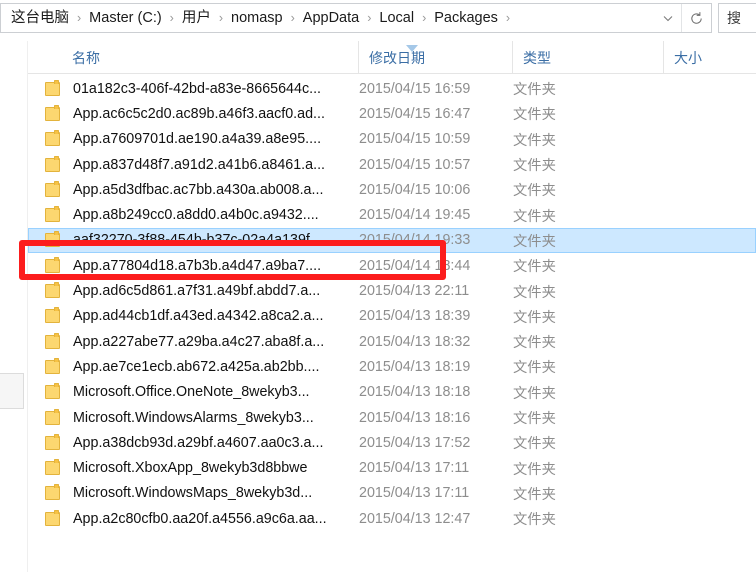 The height and width of the screenshot is (572, 756). What do you see at coordinates (196, 18) in the screenshot?
I see `breadcrumb-item: 用户` at bounding box center [196, 18].